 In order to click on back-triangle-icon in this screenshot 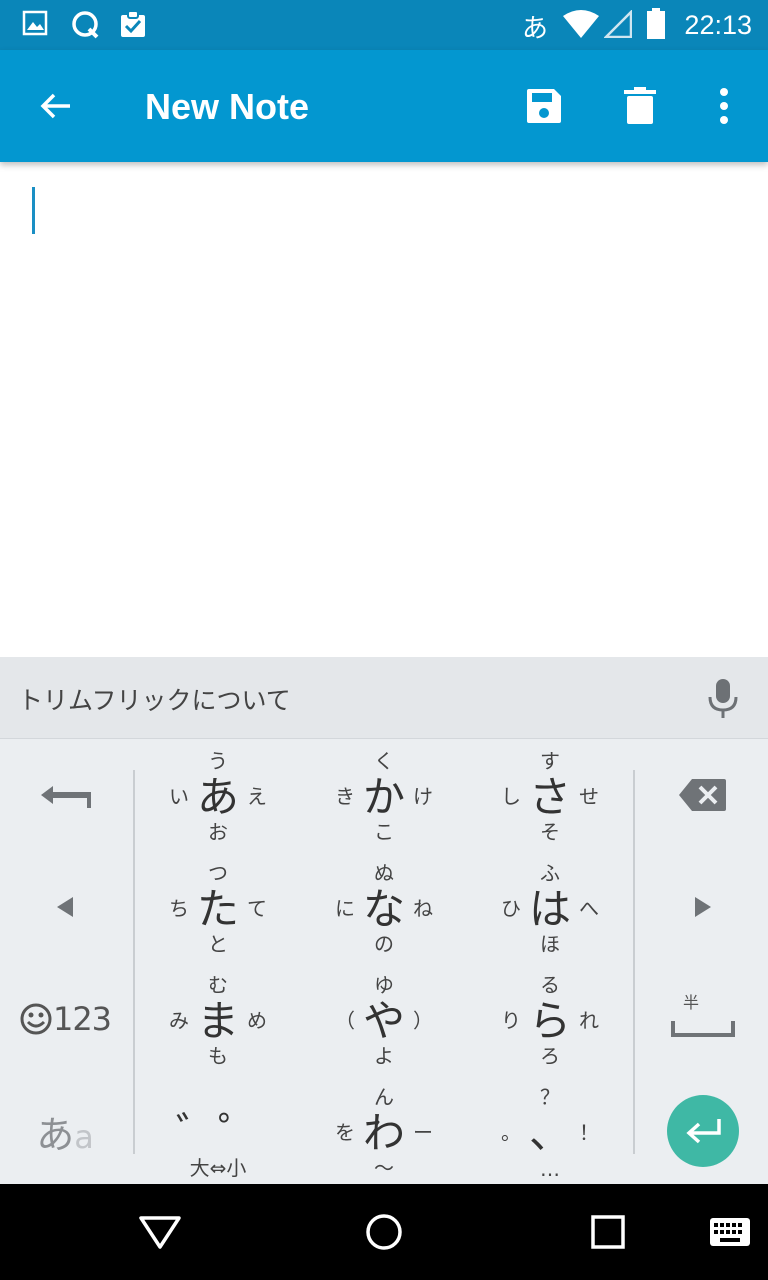, I will do `click(160, 1232)`.